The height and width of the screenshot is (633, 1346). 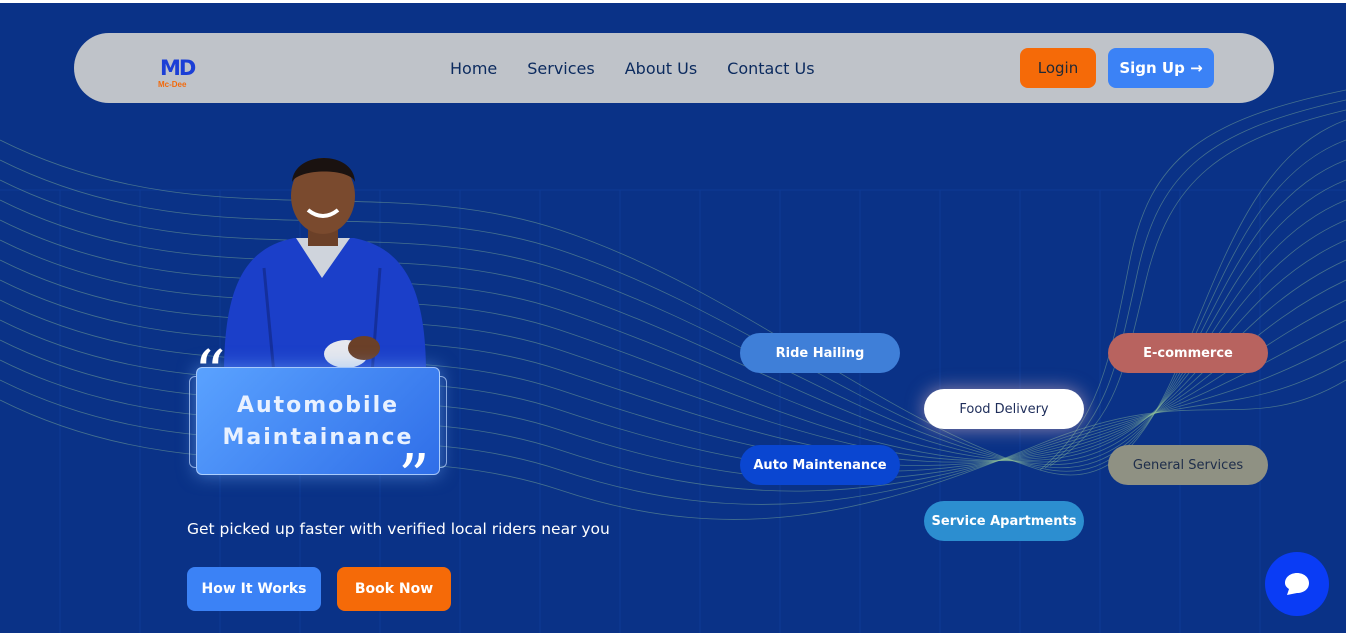 What do you see at coordinates (661, 68) in the screenshot?
I see `nav-about-link: About Us` at bounding box center [661, 68].